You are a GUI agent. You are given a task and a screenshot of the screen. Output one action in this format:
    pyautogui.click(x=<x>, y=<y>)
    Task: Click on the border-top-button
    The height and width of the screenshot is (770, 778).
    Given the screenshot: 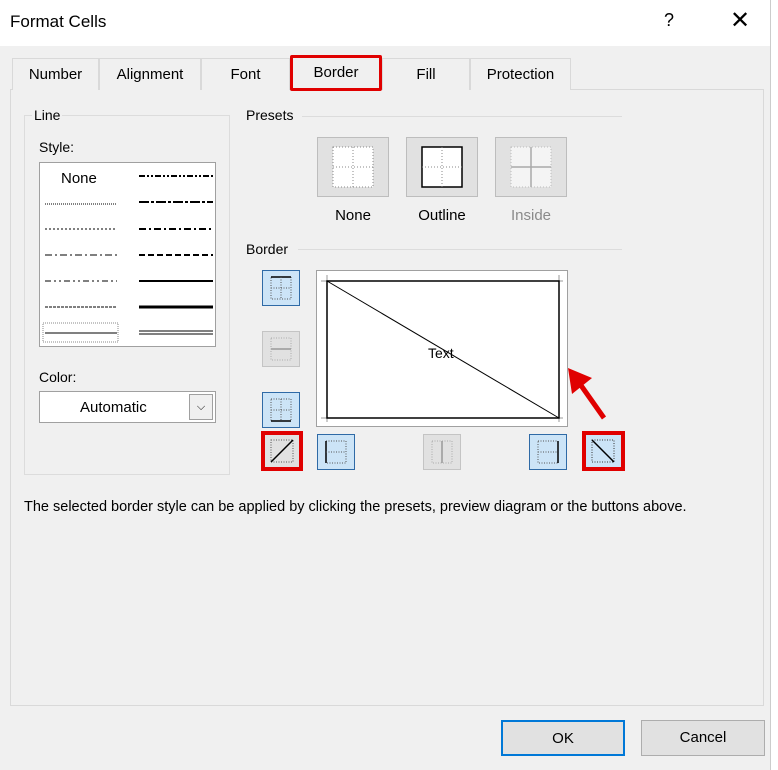 What is the action you would take?
    pyautogui.click(x=281, y=288)
    